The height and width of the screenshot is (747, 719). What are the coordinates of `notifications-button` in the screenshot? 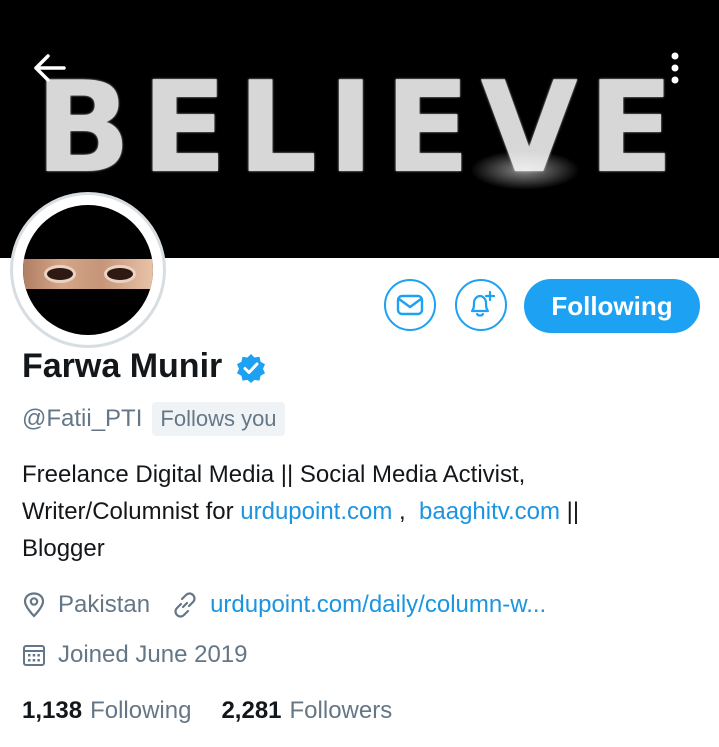 It's located at (481, 305).